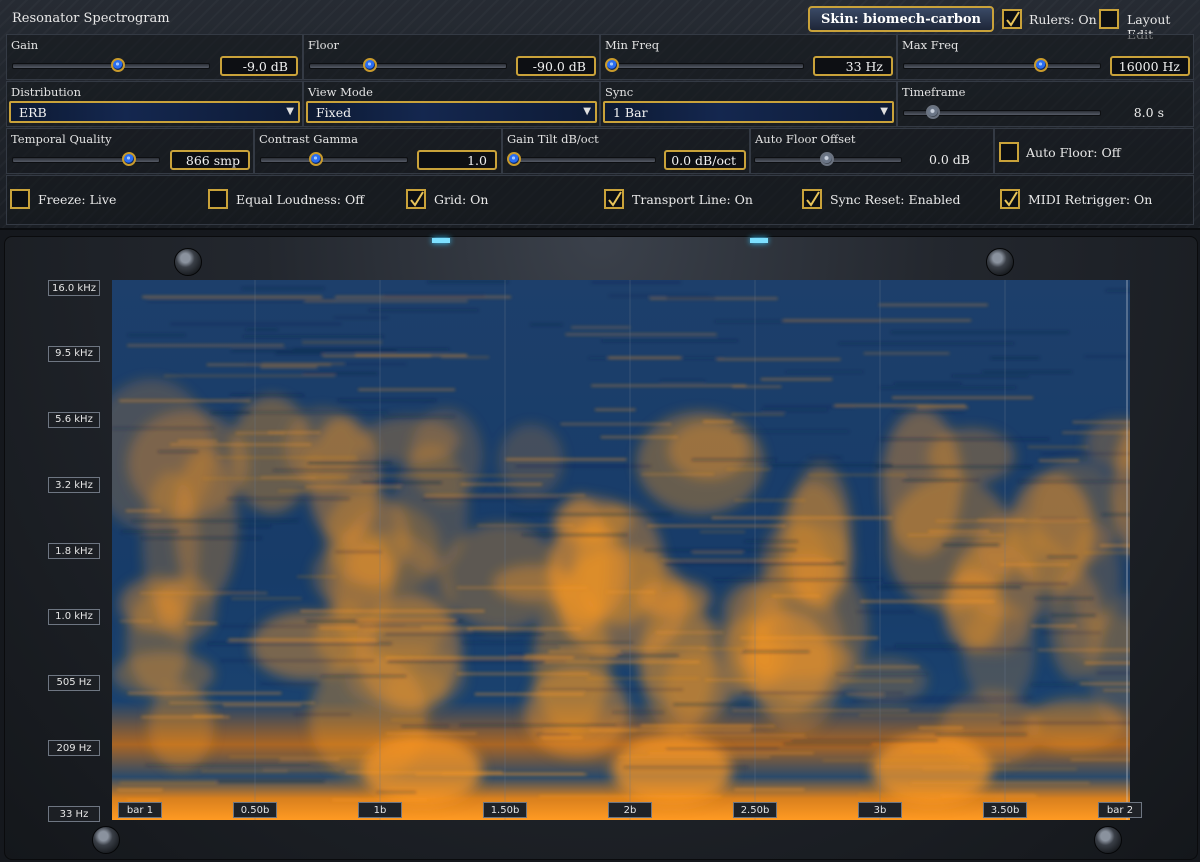  What do you see at coordinates (514, 159) in the screenshot?
I see `gain-tilt-slider-handle` at bounding box center [514, 159].